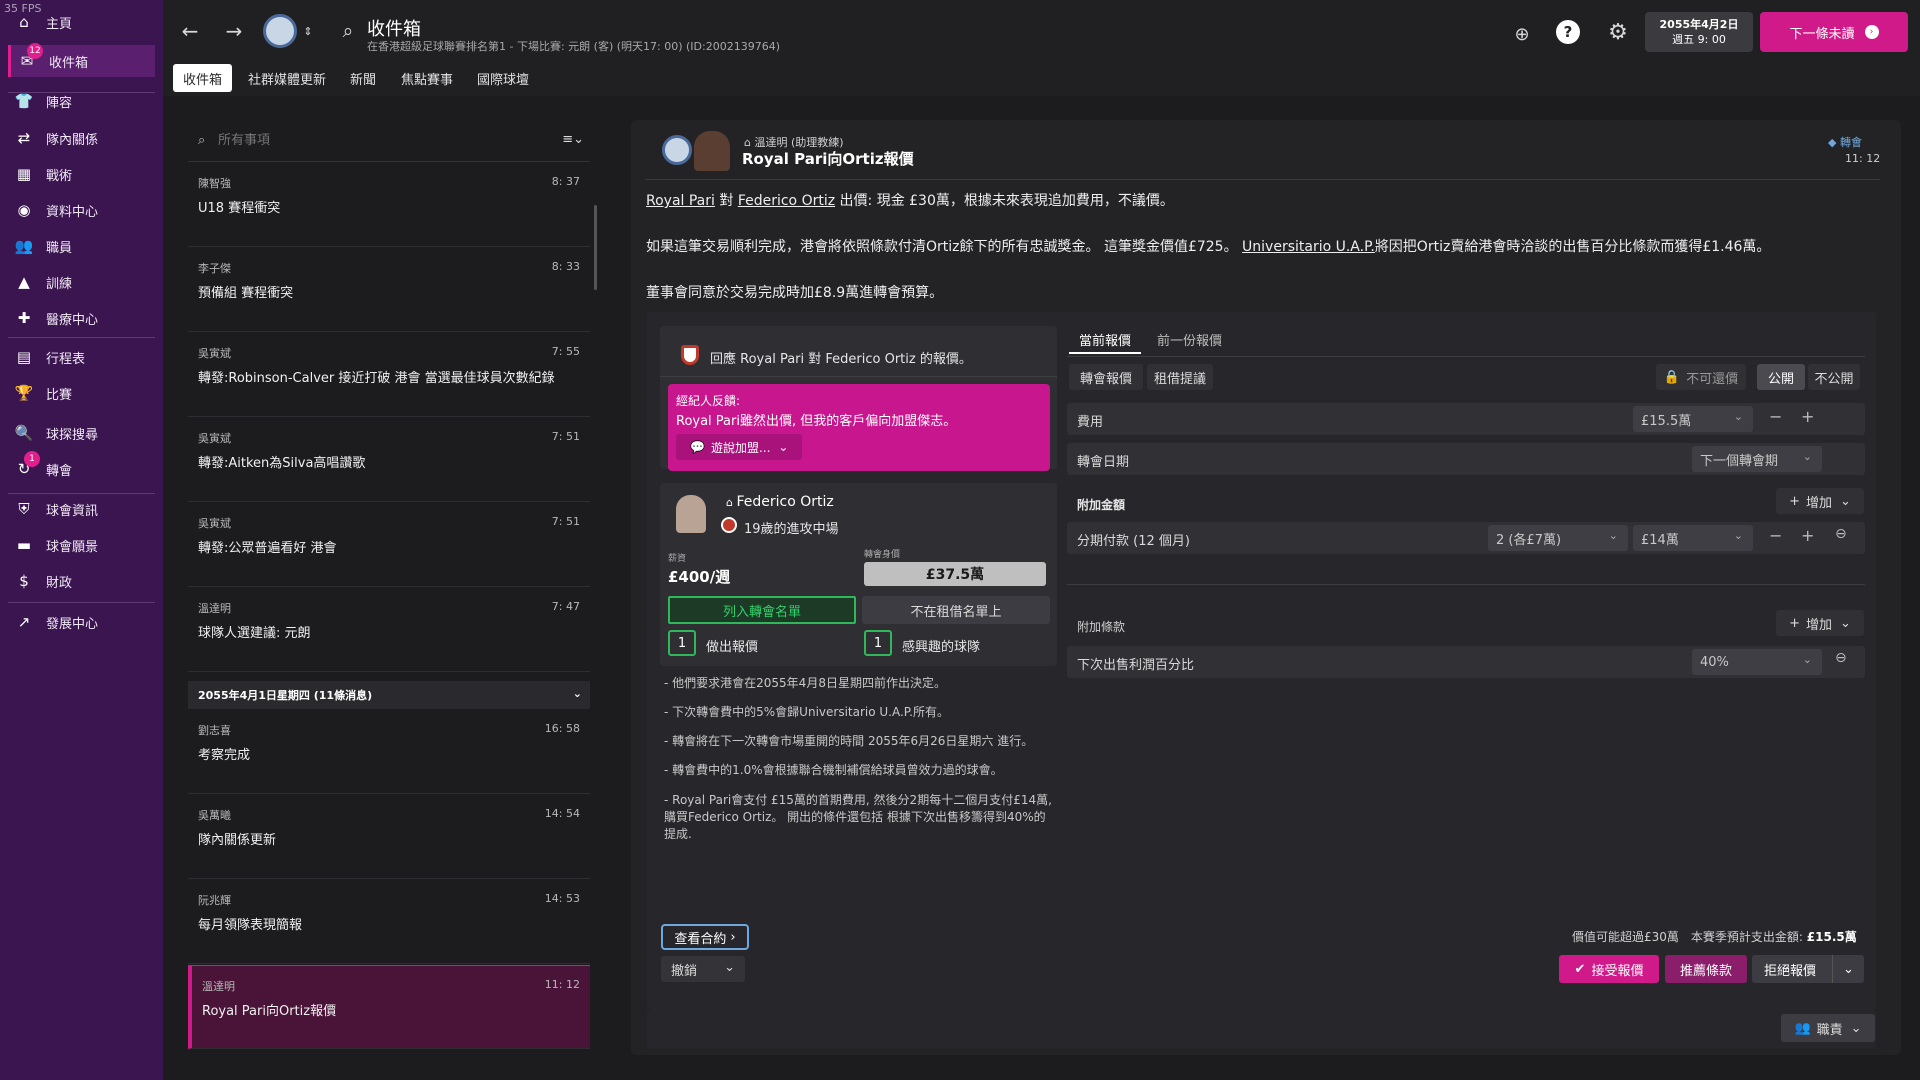 The width and height of the screenshot is (1920, 1080). I want to click on sidebar-item-finances: $ 財政, so click(81, 581).